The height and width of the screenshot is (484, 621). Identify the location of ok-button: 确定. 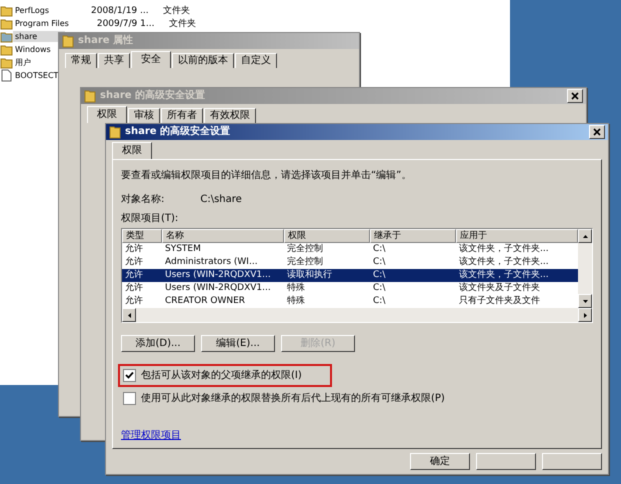
(440, 461).